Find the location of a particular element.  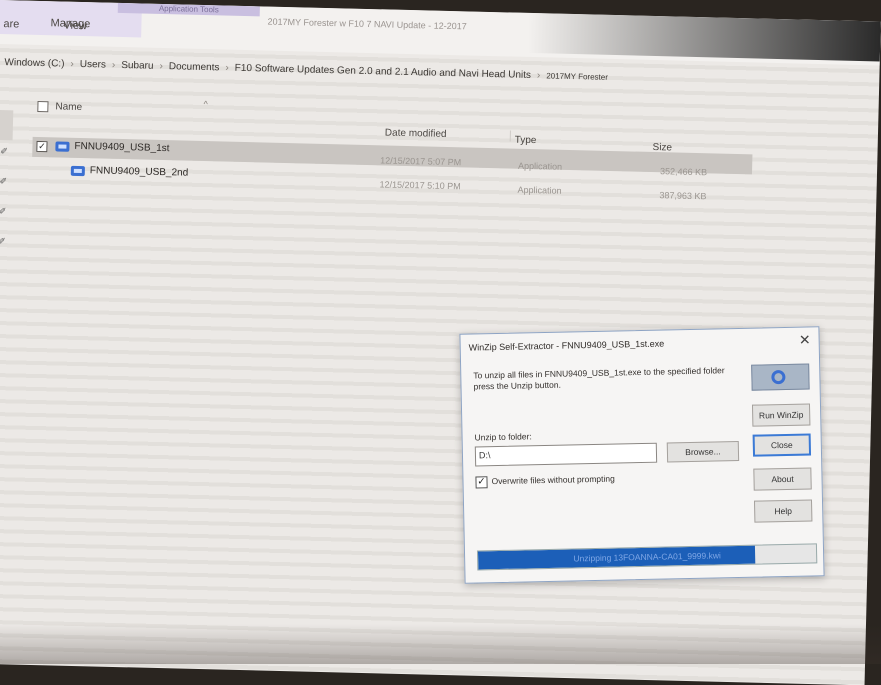

progress-bar: Unzipping 13FOANNA-CA01_9999.kwi is located at coordinates (647, 557).